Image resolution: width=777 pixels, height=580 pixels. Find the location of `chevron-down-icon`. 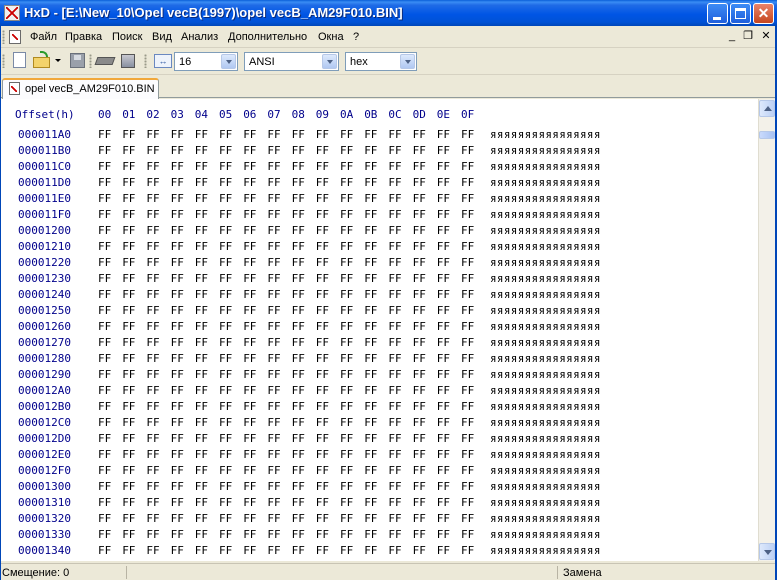

chevron-down-icon is located at coordinates (407, 61).